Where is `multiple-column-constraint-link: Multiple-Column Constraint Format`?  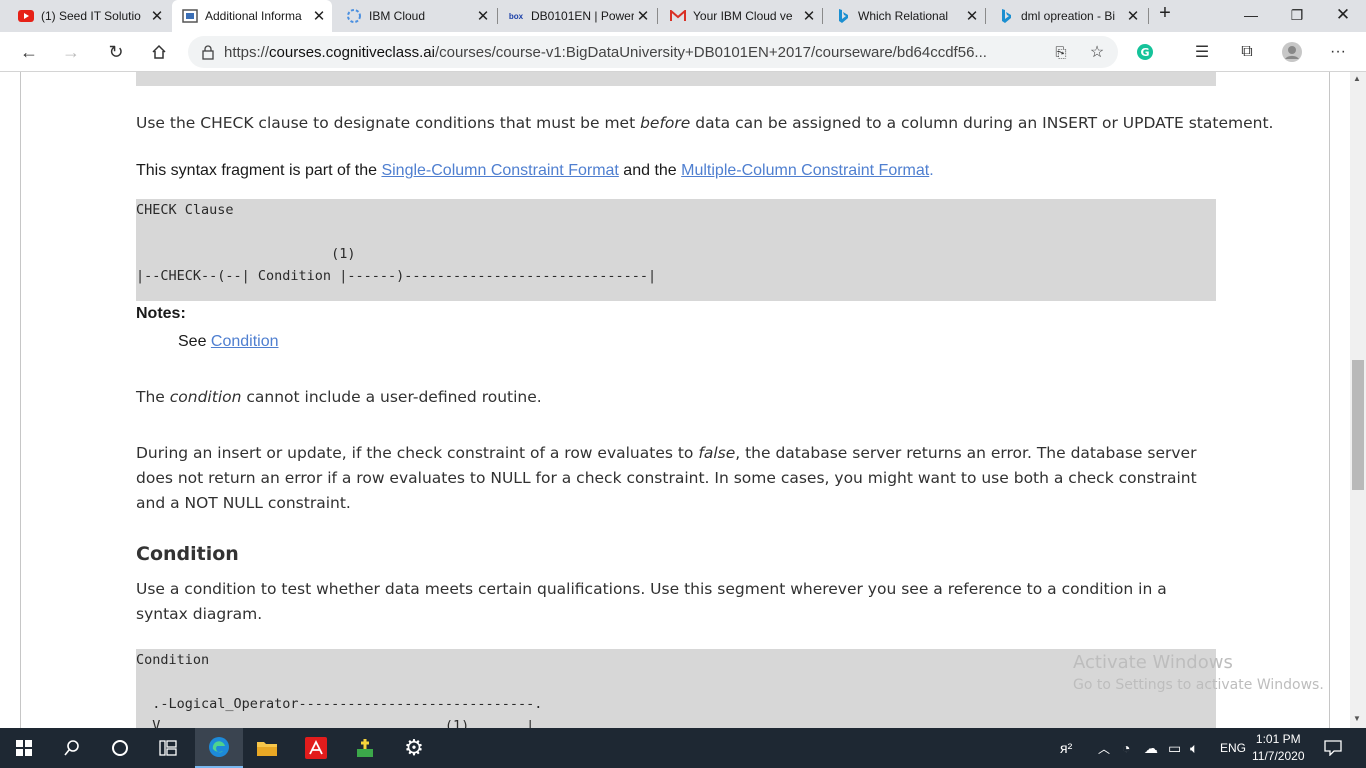
multiple-column-constraint-link: Multiple-Column Constraint Format is located at coordinates (805, 170).